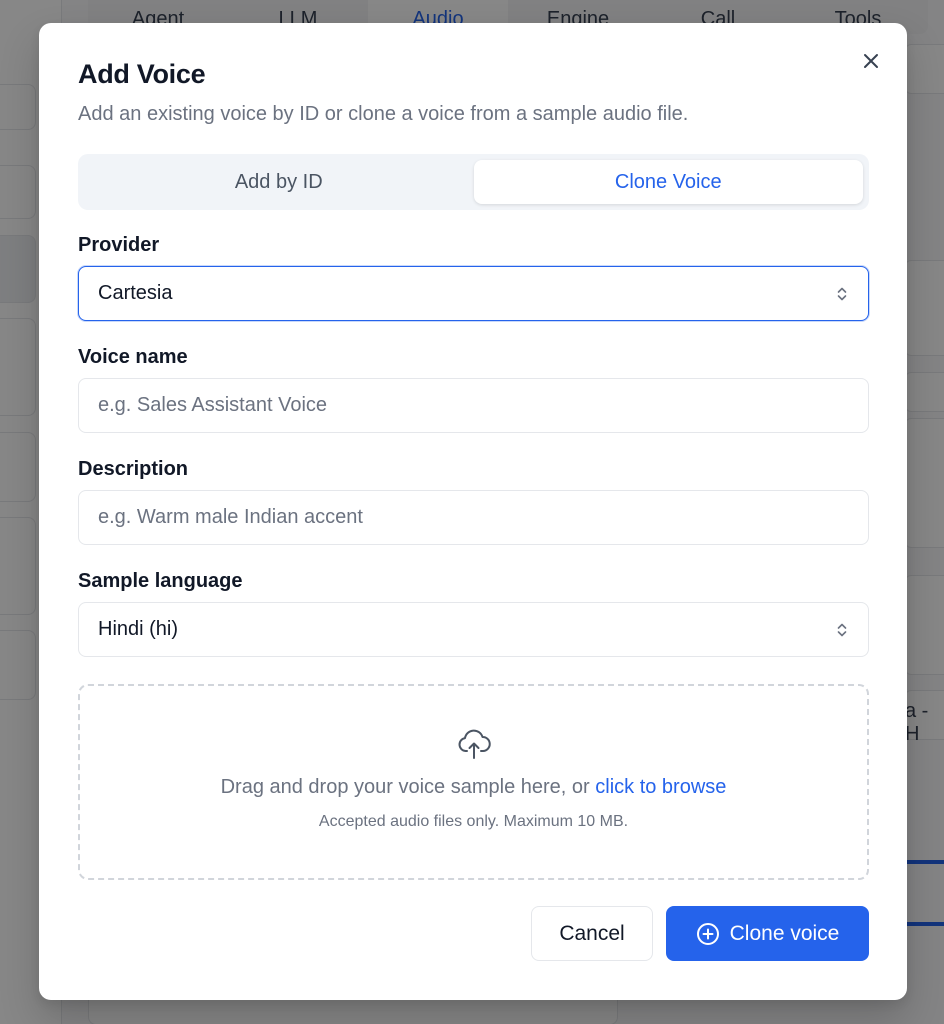 The image size is (944, 1024). I want to click on voice-name-input, so click(473, 405).